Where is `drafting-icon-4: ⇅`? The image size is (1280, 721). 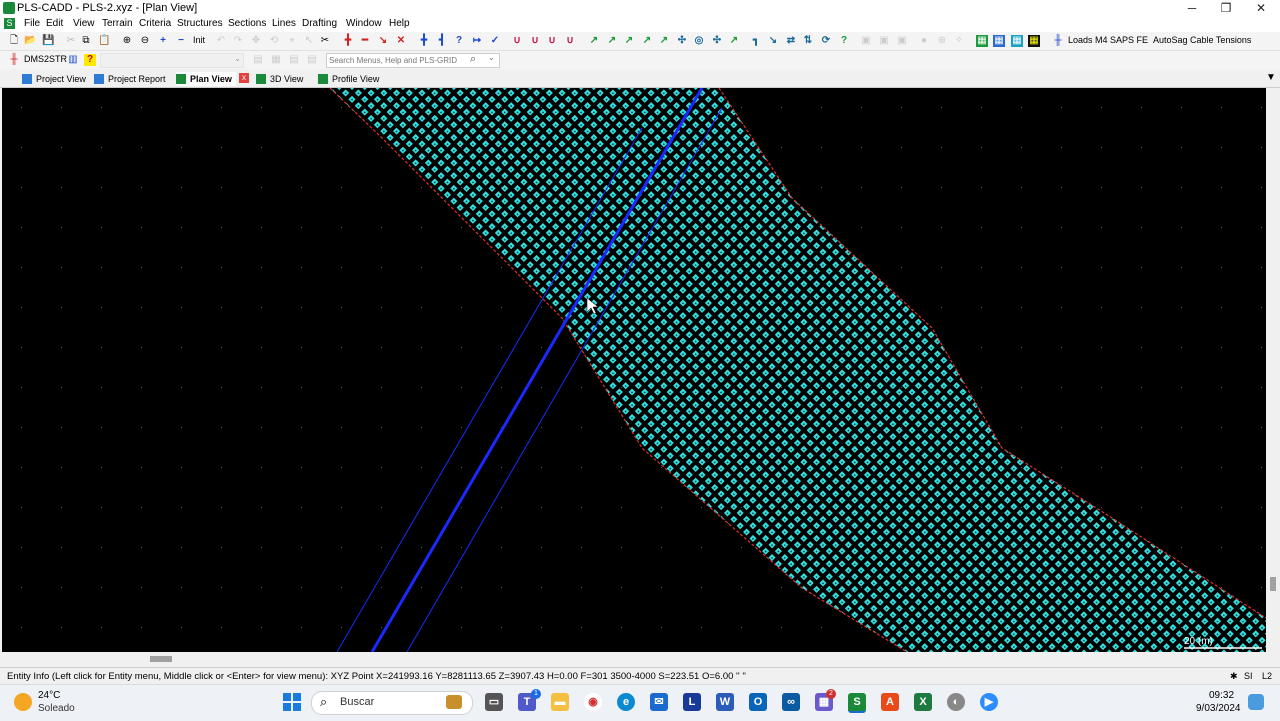 drafting-icon-4: ⇅ is located at coordinates (808, 41).